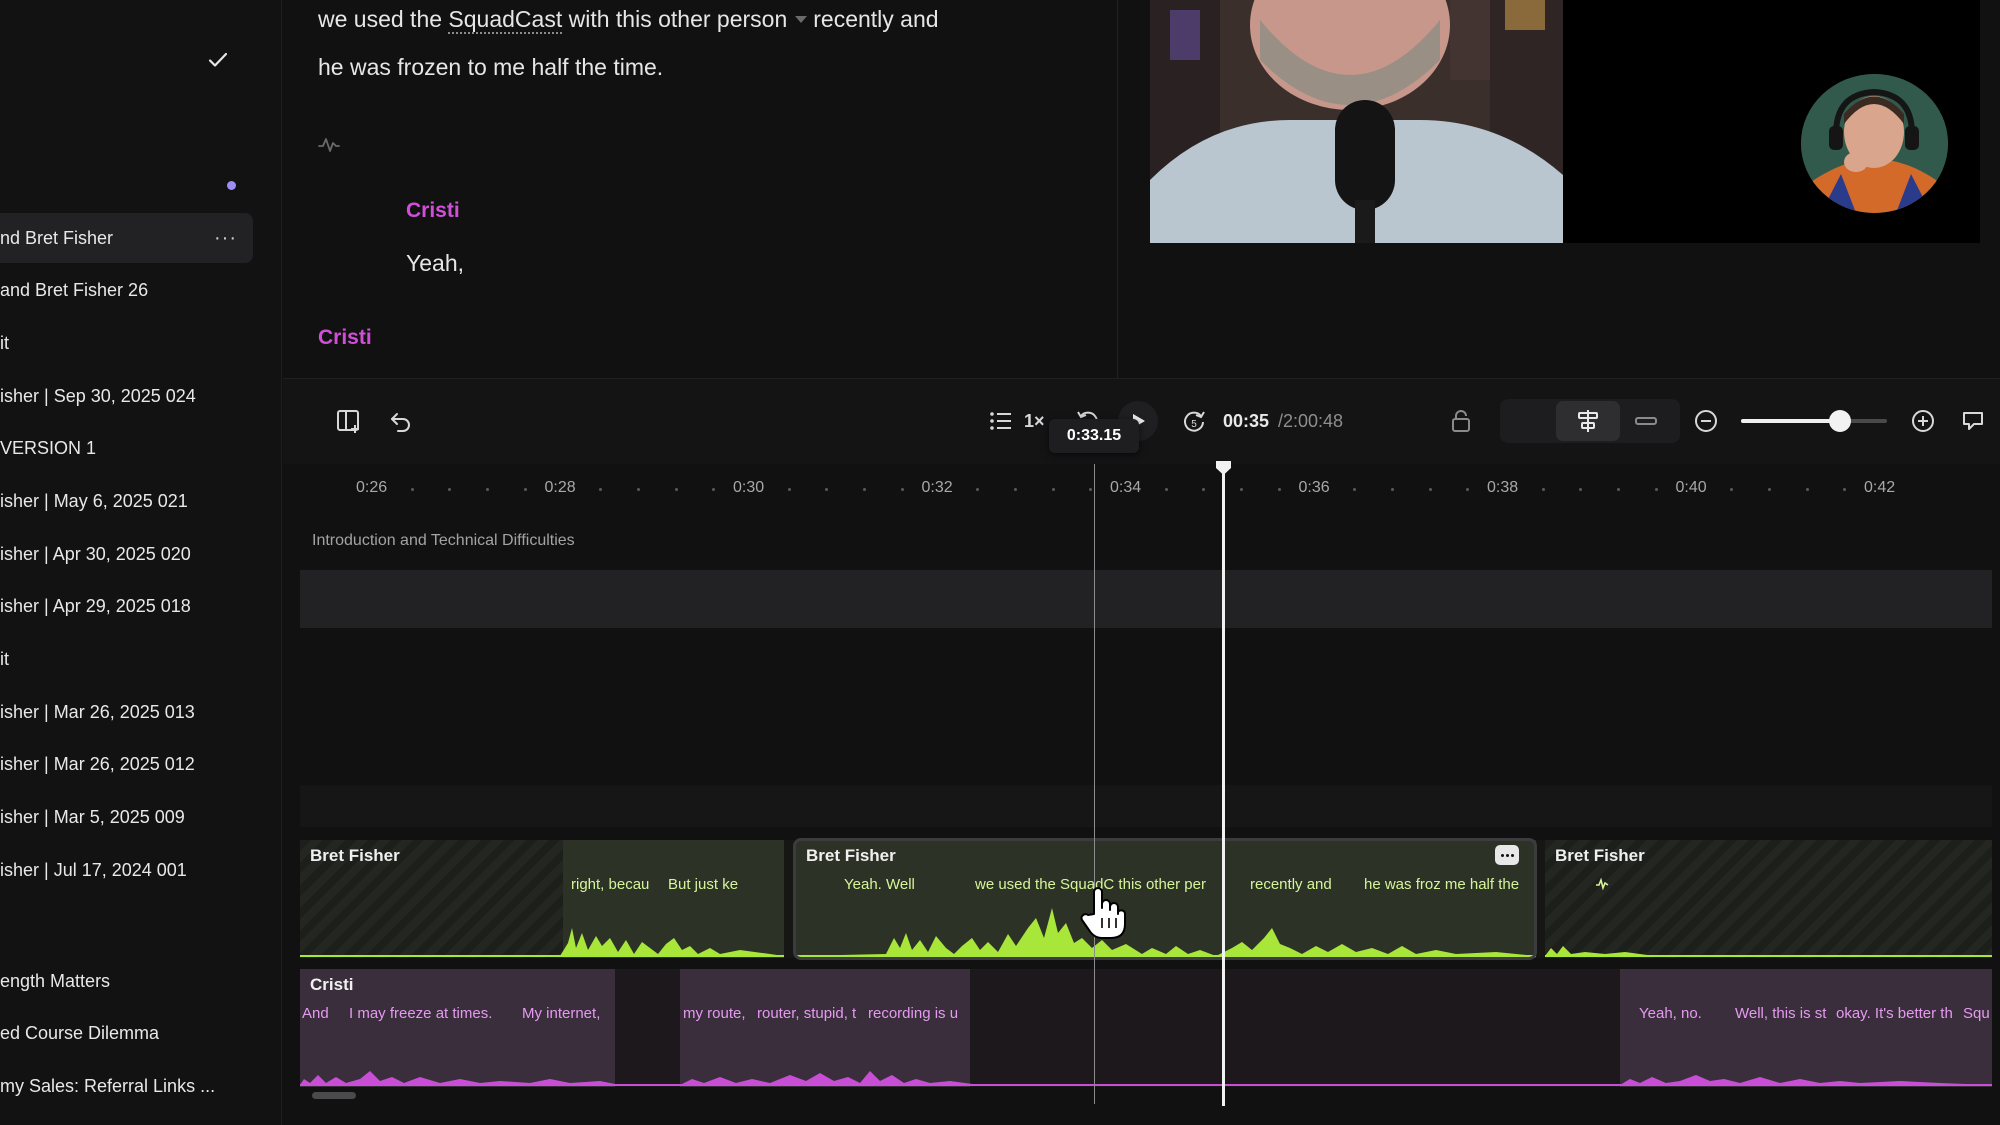 Image resolution: width=2000 pixels, height=1125 pixels. I want to click on playback-toolbar: 1× 5 00:35 /2:00:48, so click(1141, 421).